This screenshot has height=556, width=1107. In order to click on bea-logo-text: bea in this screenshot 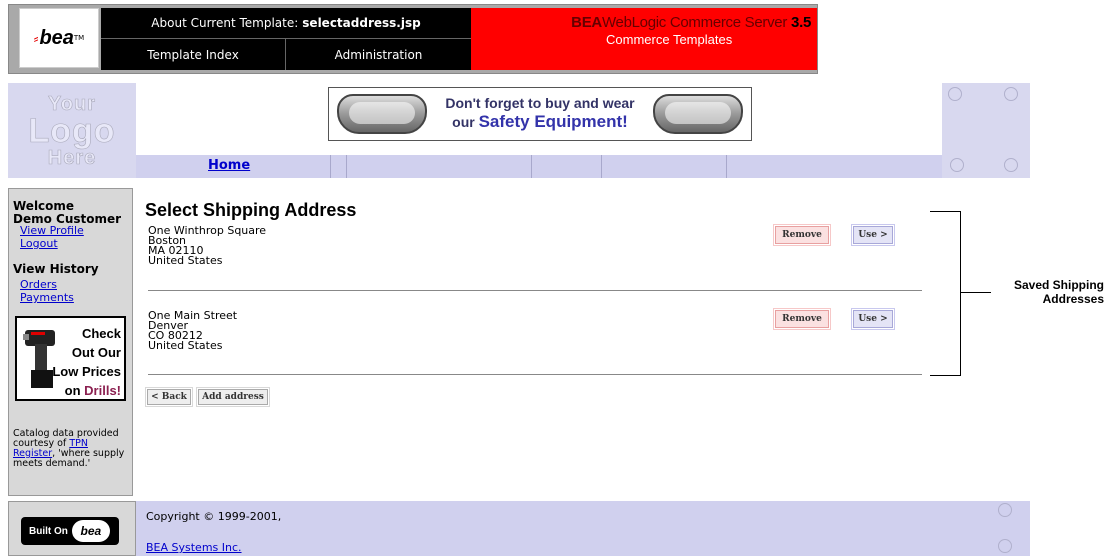, I will do `click(56, 37)`.